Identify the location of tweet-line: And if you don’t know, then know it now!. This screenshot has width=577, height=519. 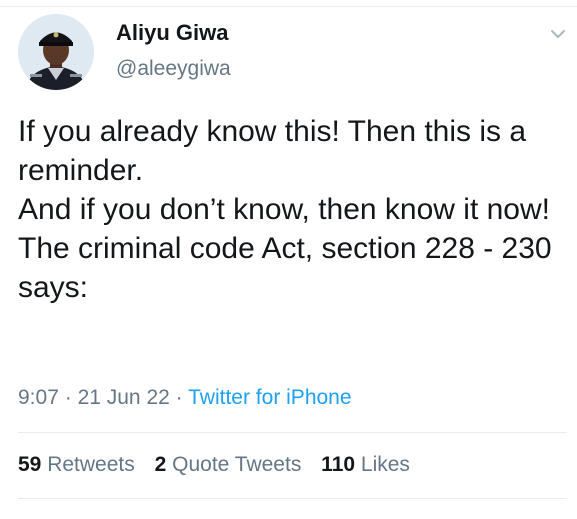
(284, 209).